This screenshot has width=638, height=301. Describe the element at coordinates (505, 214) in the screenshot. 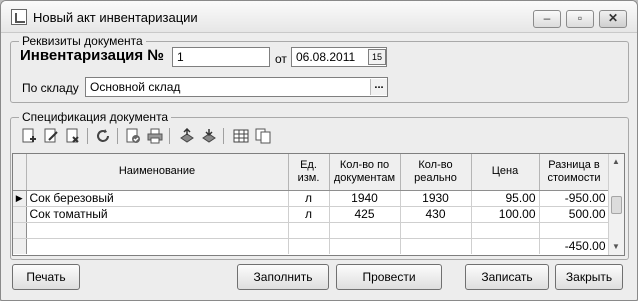

I see `cell-price: 100.00` at that location.